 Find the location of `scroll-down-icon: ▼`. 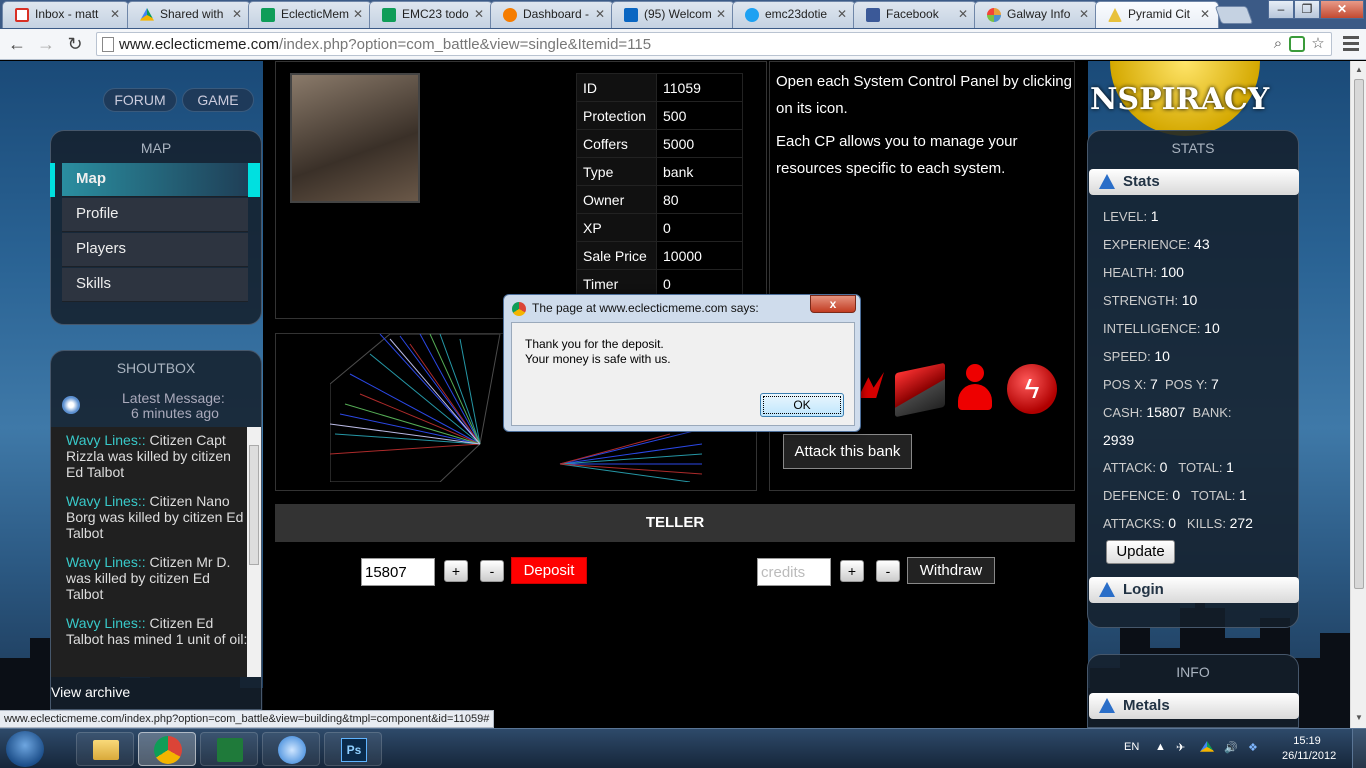

scroll-down-icon: ▼ is located at coordinates (1358, 717).